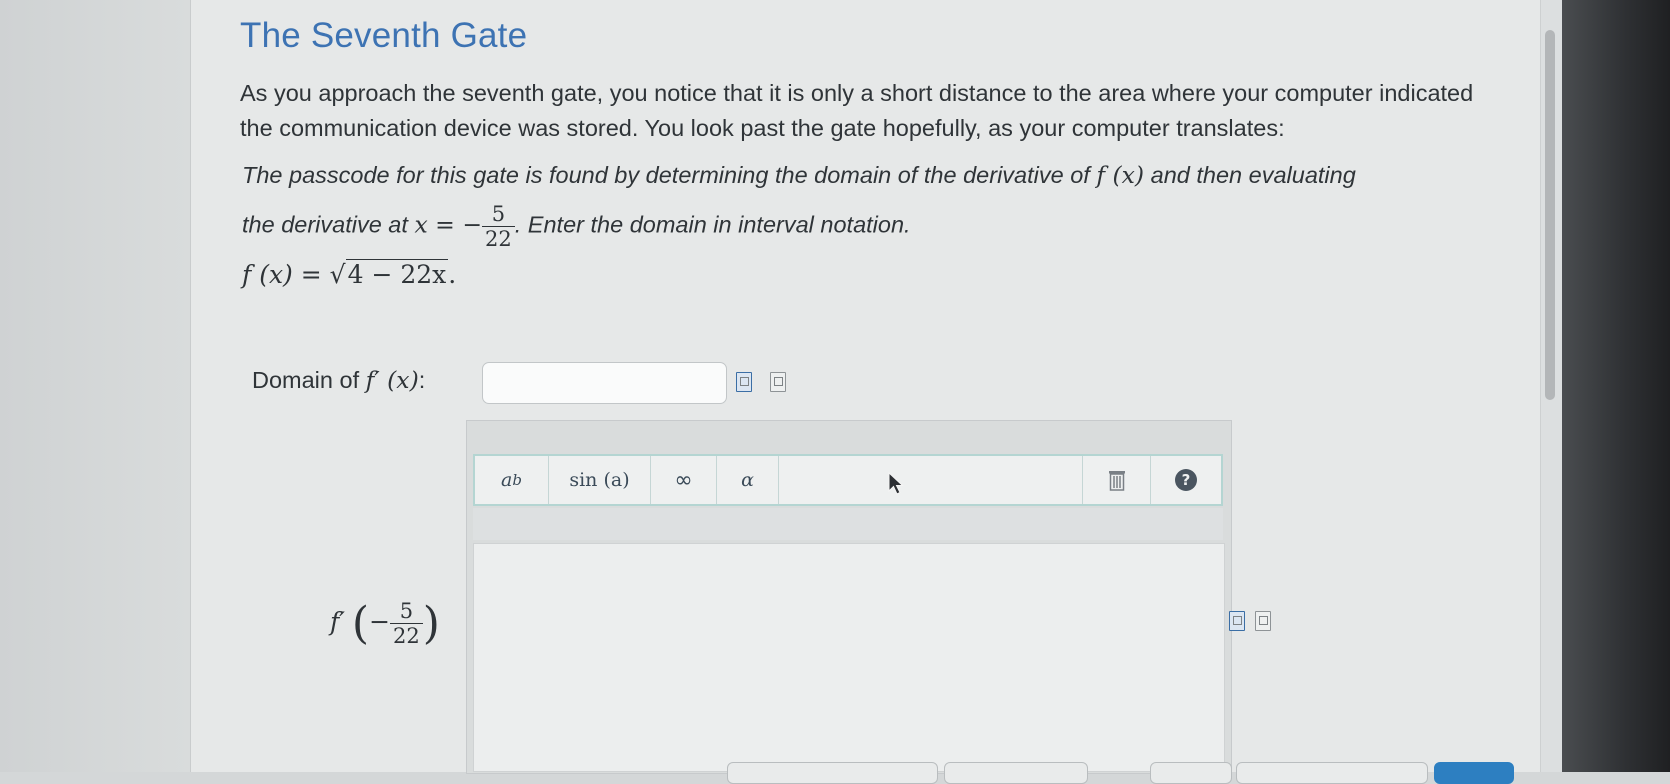  I want to click on sin-button: sin (a), so click(600, 480).